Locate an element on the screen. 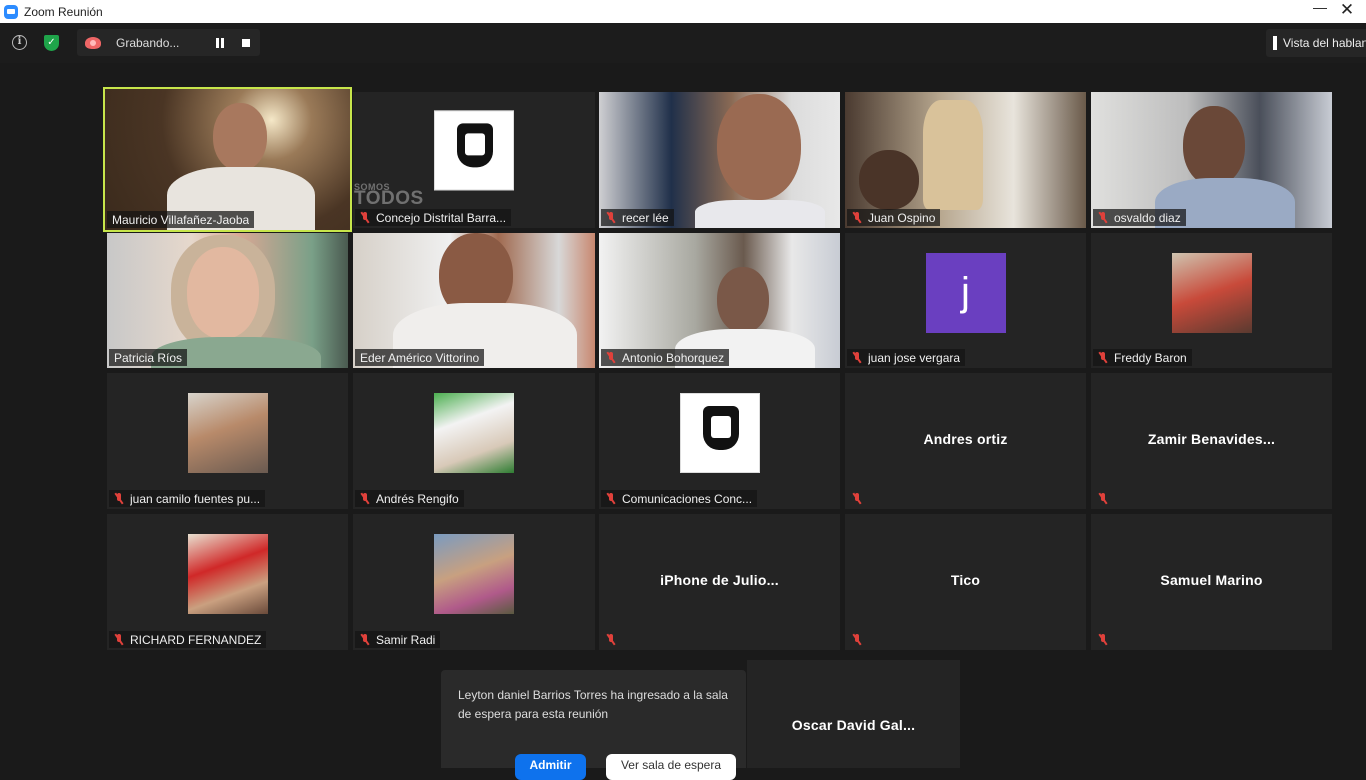  name-label: Eder Américo Vittorino is located at coordinates (420, 357).